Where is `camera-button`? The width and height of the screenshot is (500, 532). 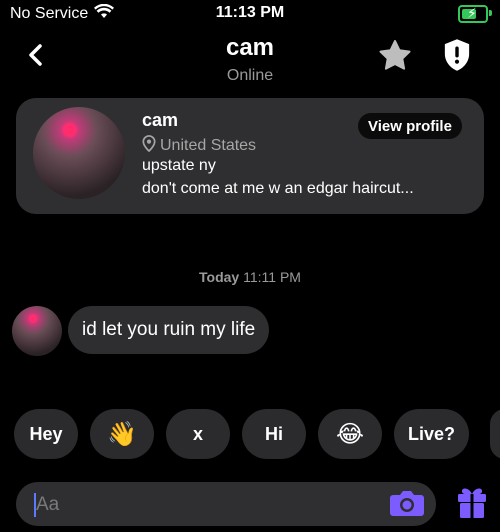 camera-button is located at coordinates (407, 505).